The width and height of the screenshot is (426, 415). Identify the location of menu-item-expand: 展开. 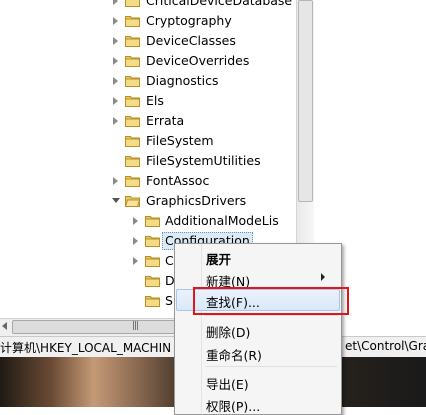
(218, 258).